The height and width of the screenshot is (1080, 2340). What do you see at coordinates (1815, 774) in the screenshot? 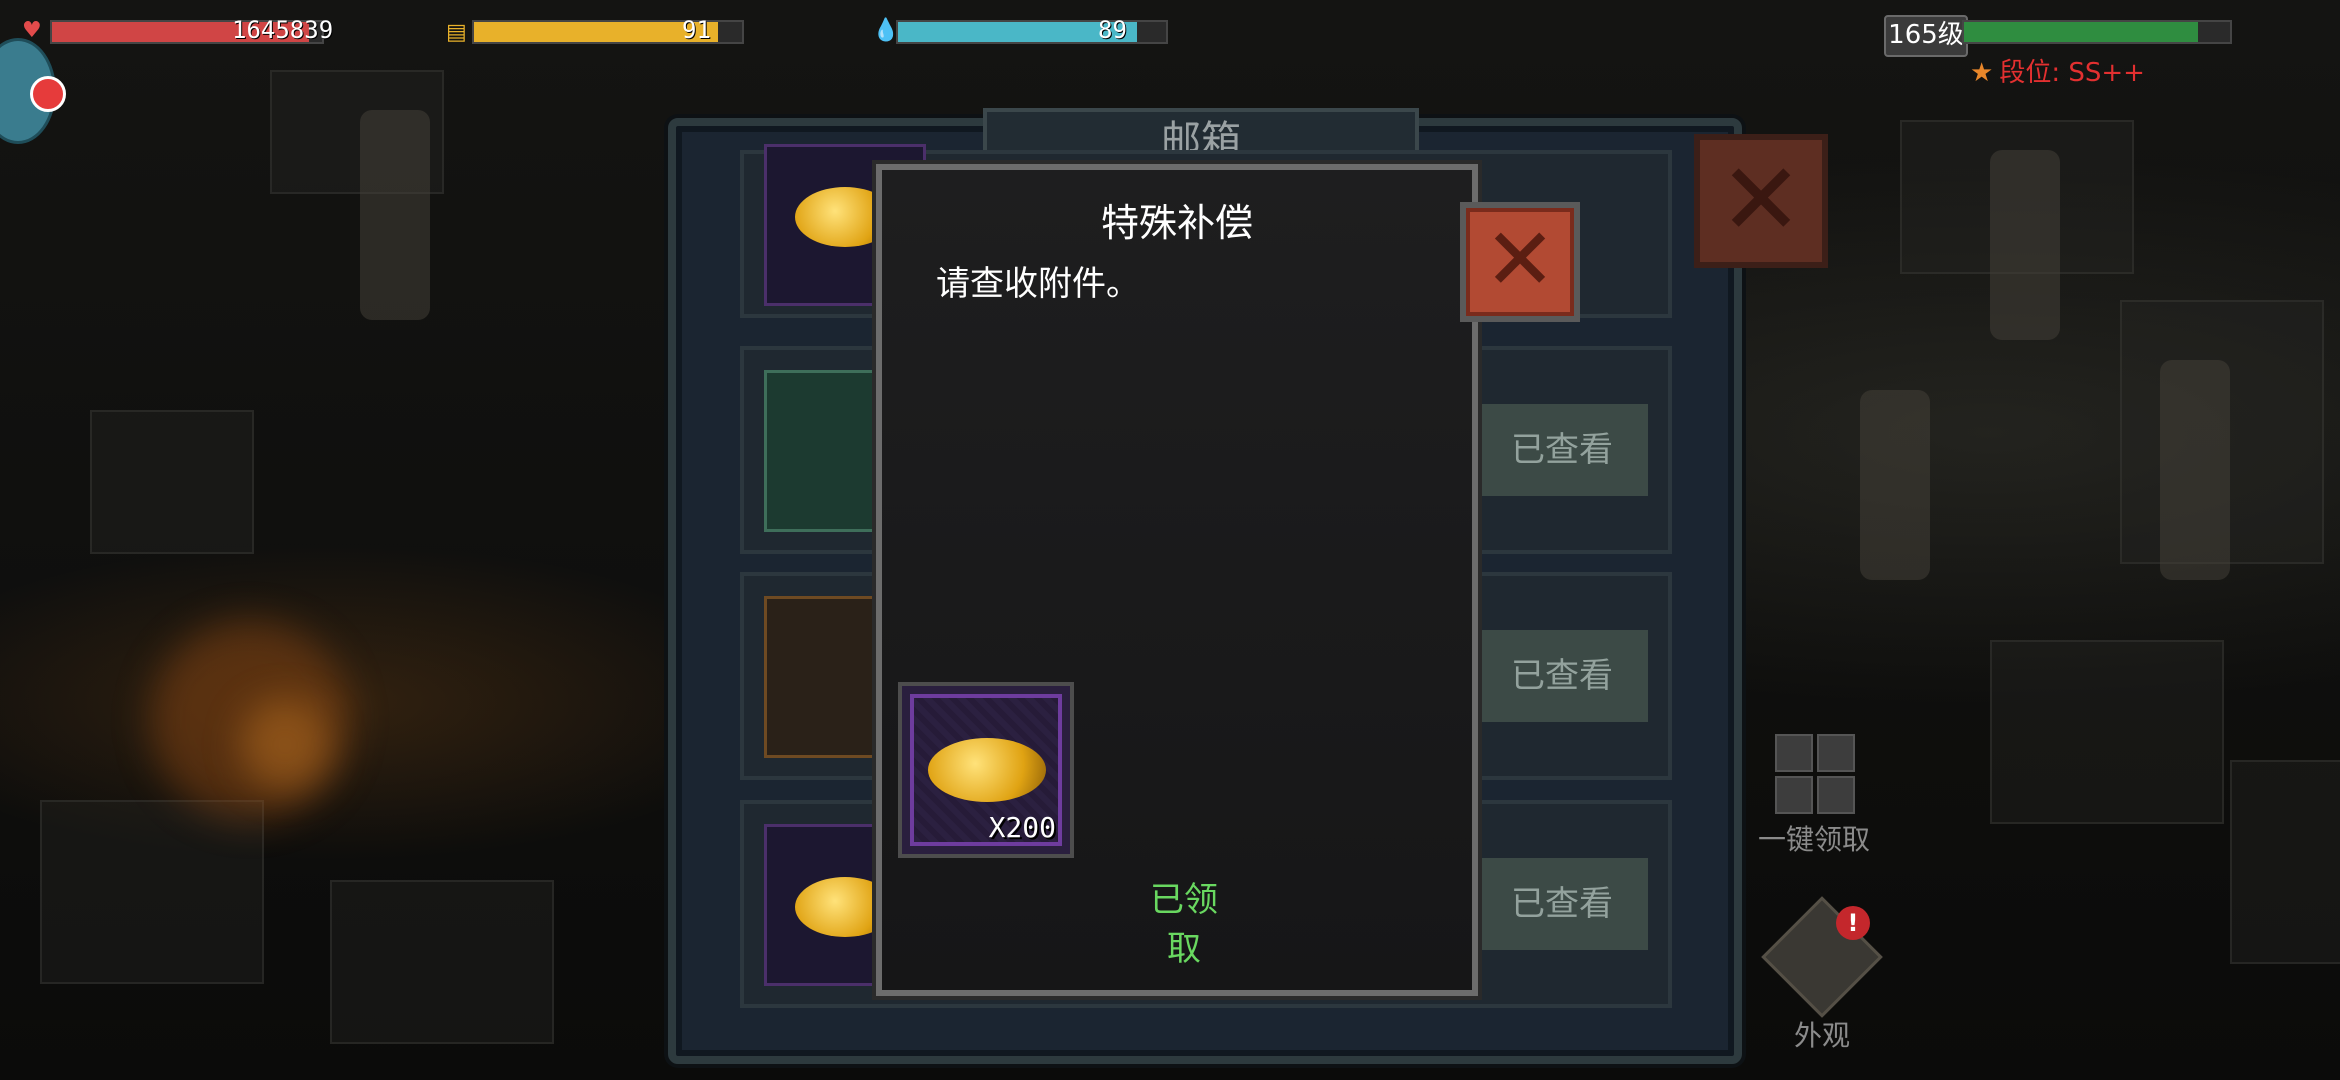
I see `grid-check-icon` at bounding box center [1815, 774].